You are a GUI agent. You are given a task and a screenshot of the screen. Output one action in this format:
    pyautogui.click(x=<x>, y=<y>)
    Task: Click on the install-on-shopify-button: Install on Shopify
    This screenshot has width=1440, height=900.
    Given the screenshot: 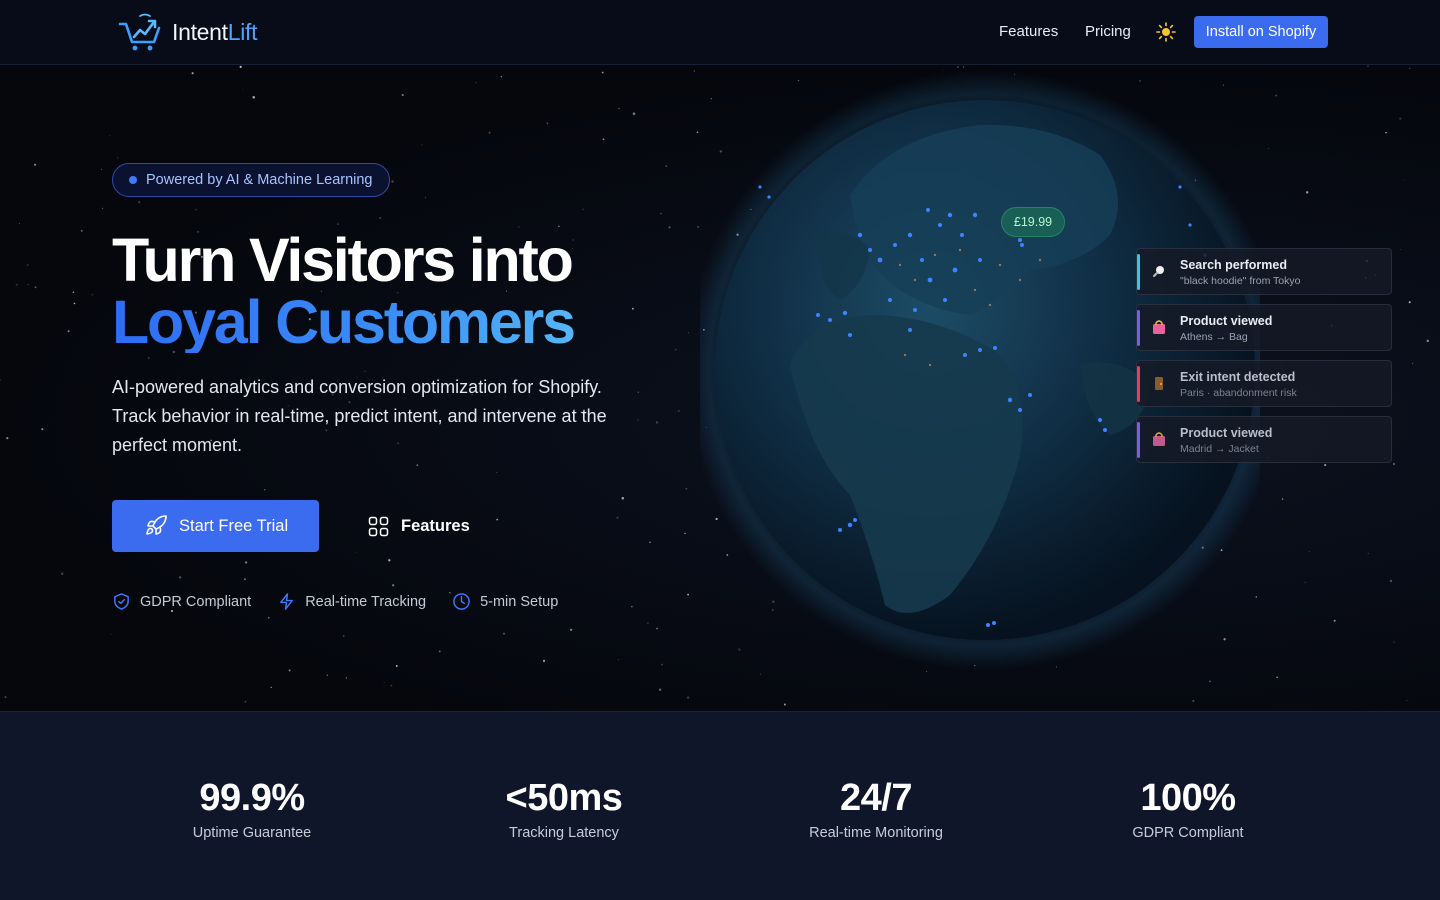 What is the action you would take?
    pyautogui.click(x=1261, y=32)
    